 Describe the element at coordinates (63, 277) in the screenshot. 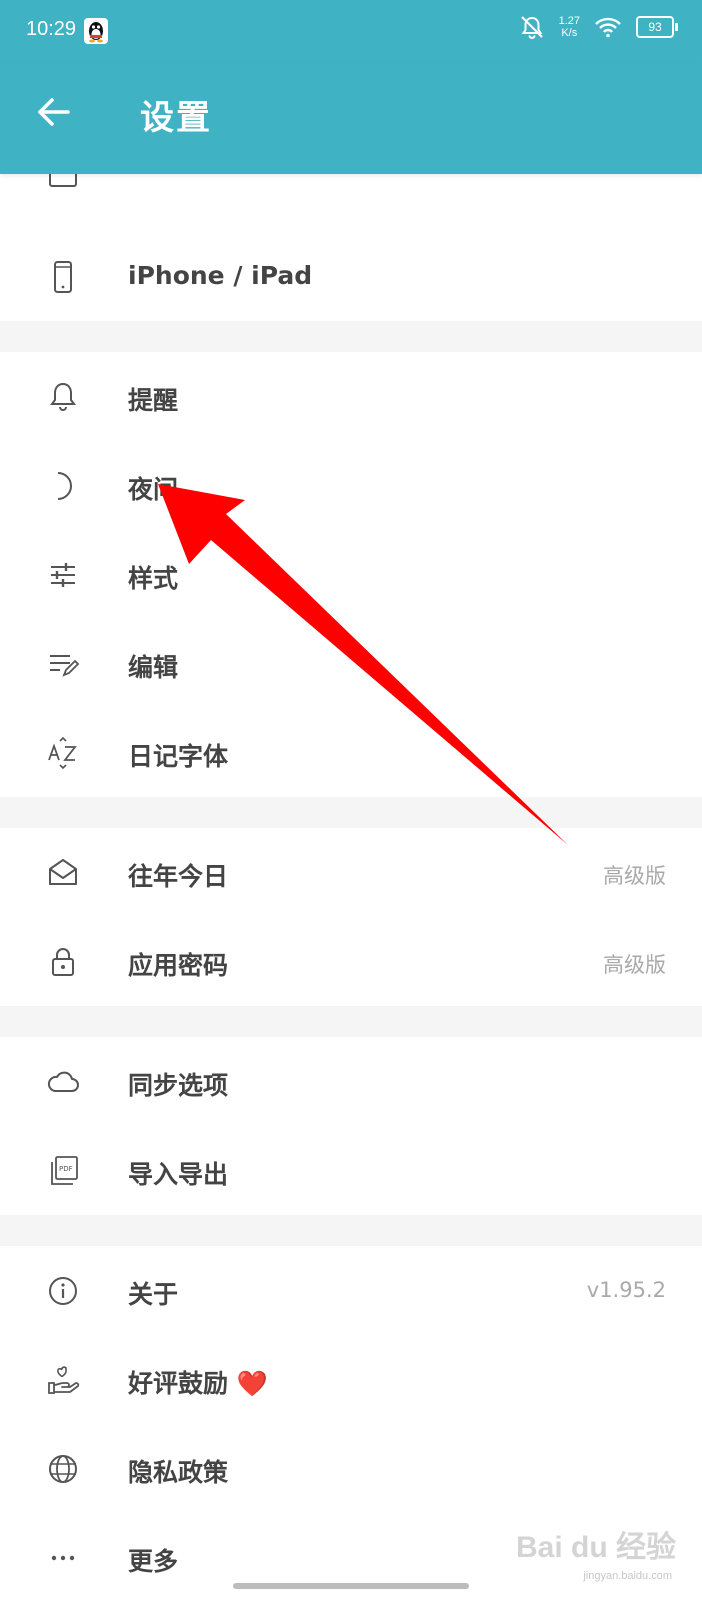

I see `phone-icon` at that location.